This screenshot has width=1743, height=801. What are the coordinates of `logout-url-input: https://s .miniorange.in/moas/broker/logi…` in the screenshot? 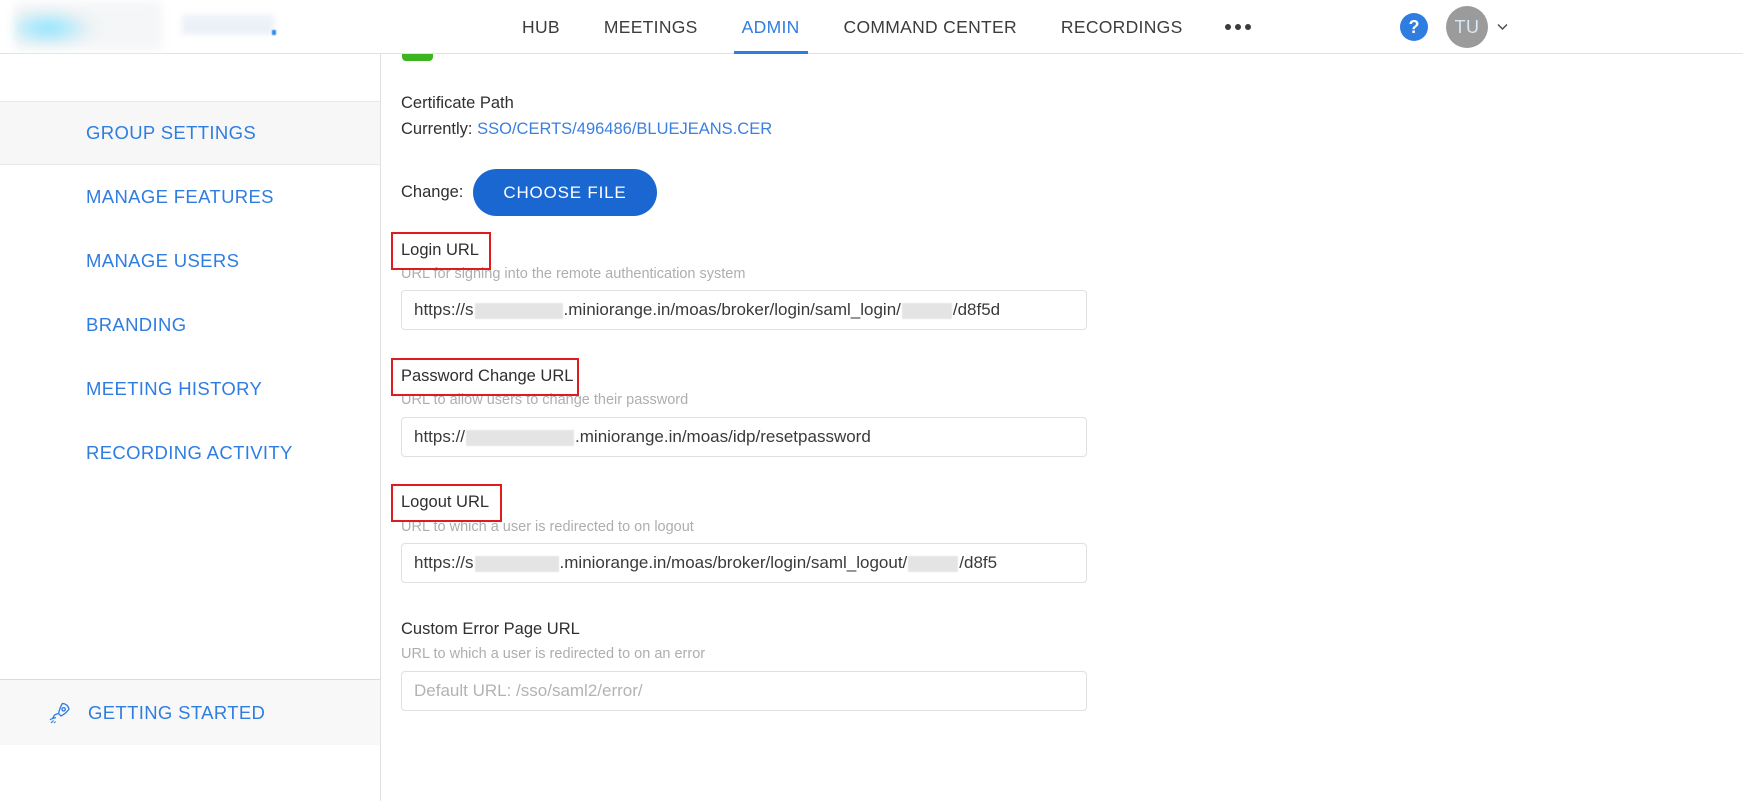 It's located at (744, 563).